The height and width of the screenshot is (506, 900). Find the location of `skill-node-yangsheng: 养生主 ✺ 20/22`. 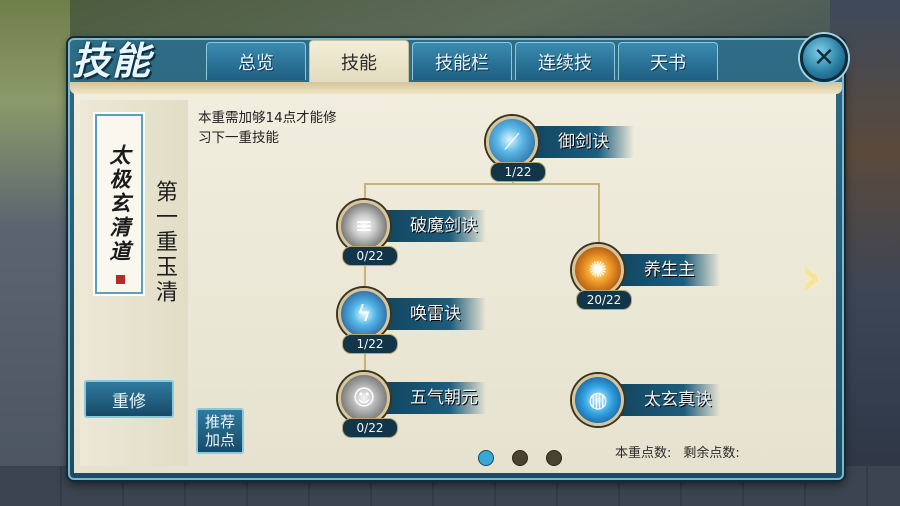

skill-node-yangsheng: 养生主 ✺ 20/22 is located at coordinates (652, 277).